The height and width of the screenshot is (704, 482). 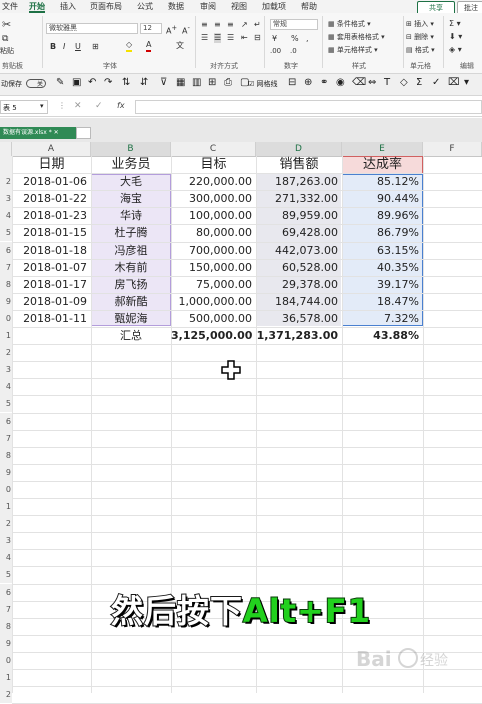 I want to click on row-header: 2, so click(x=6, y=523).